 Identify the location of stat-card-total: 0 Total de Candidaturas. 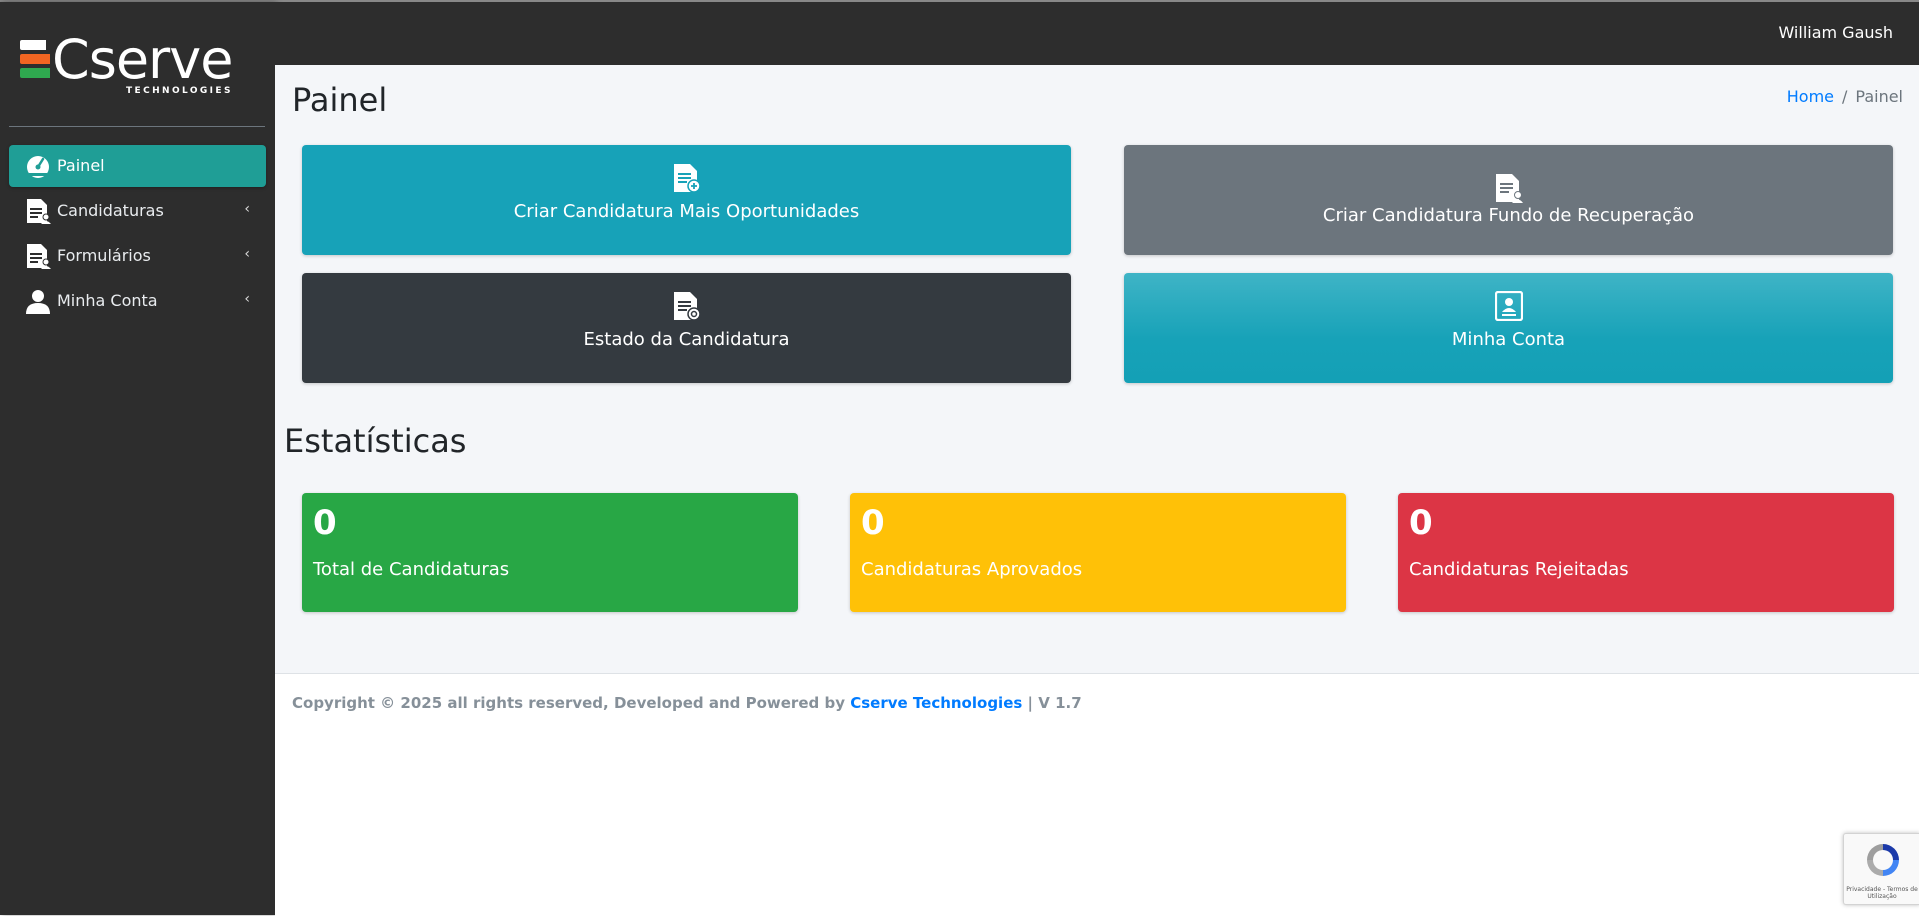
(550, 552).